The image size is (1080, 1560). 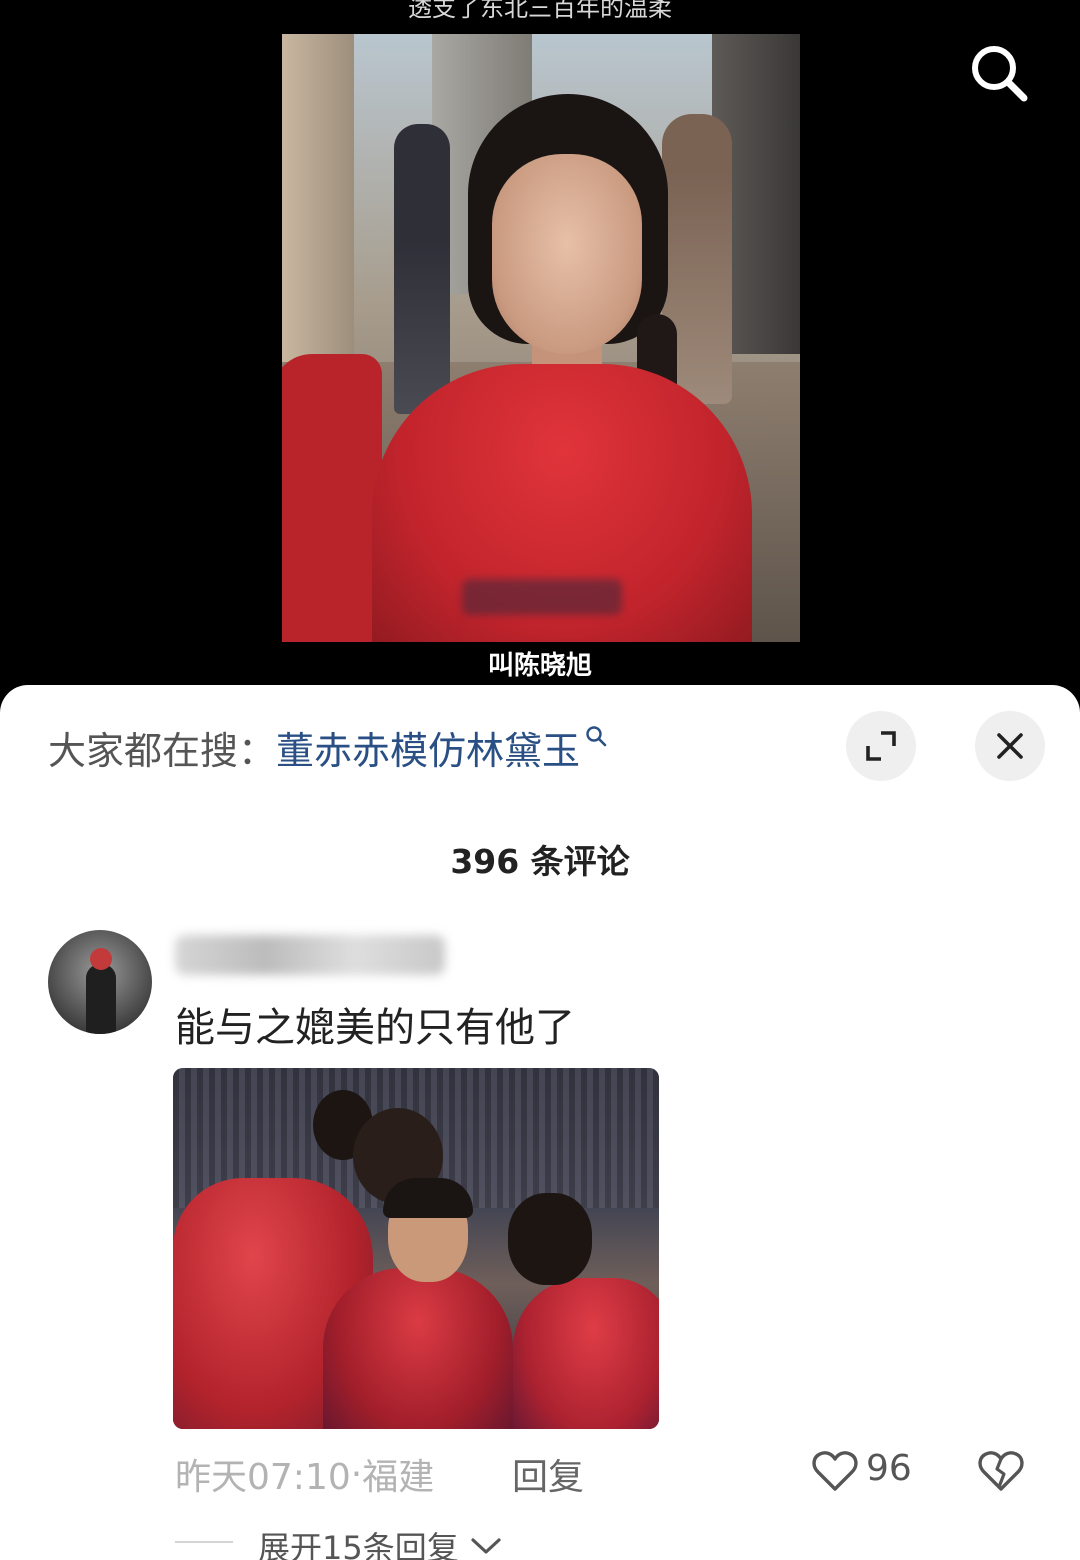 What do you see at coordinates (835, 1471) in the screenshot?
I see `heart-icon` at bounding box center [835, 1471].